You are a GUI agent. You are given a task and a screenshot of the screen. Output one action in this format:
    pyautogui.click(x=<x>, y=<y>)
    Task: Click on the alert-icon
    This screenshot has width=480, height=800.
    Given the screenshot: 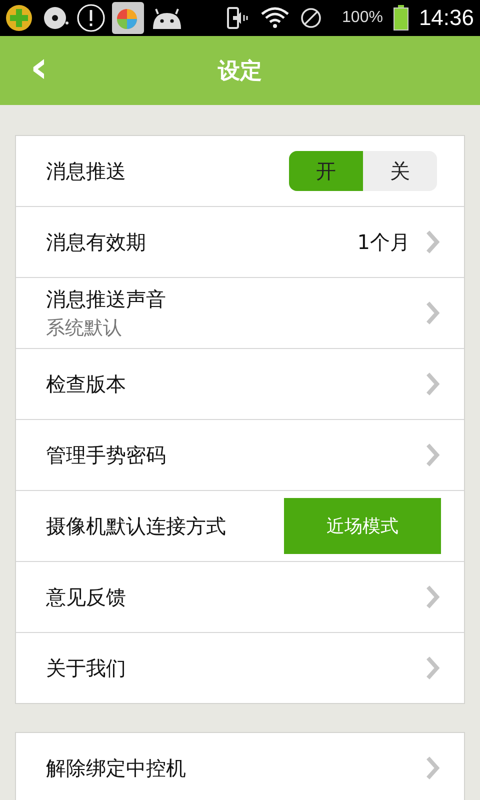 What is the action you would take?
    pyautogui.click(x=91, y=18)
    